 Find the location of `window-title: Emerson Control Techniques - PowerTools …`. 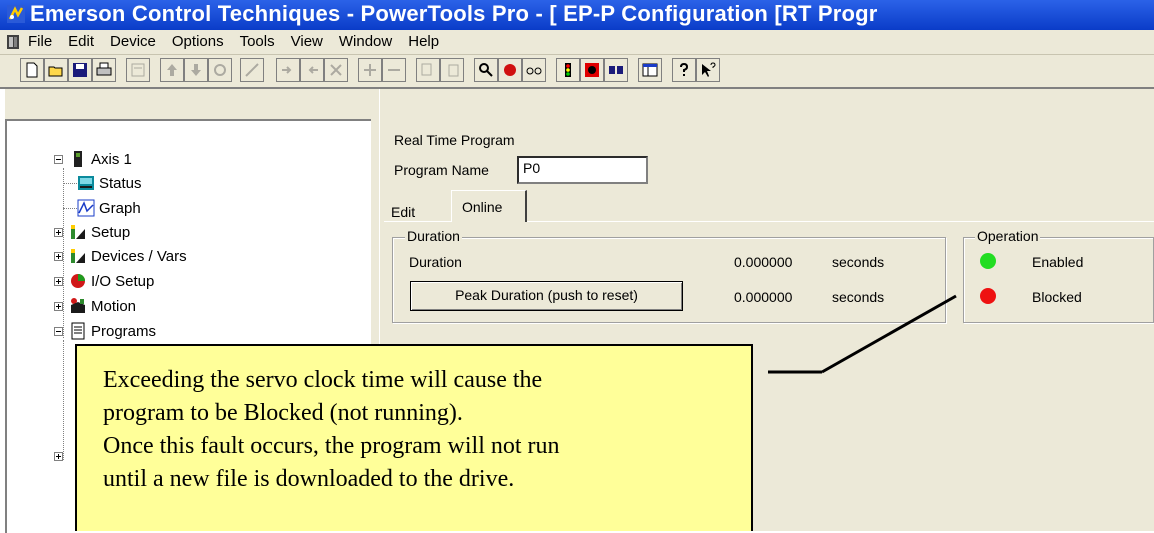

window-title: Emerson Control Techniques - PowerTools … is located at coordinates (454, 13).